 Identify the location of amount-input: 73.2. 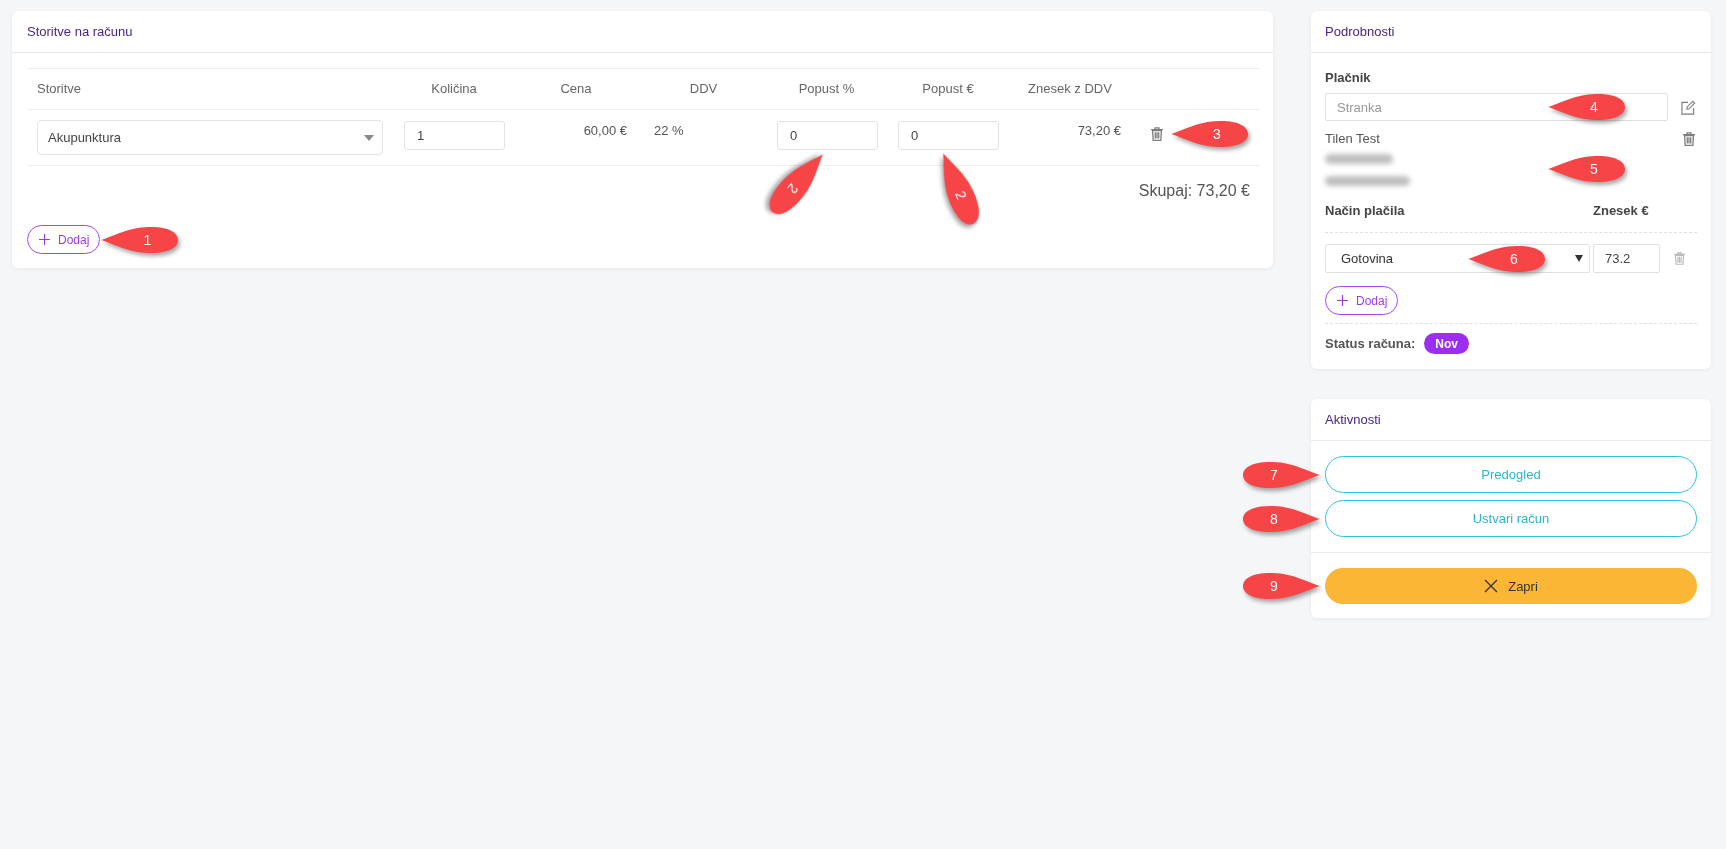
(1626, 258).